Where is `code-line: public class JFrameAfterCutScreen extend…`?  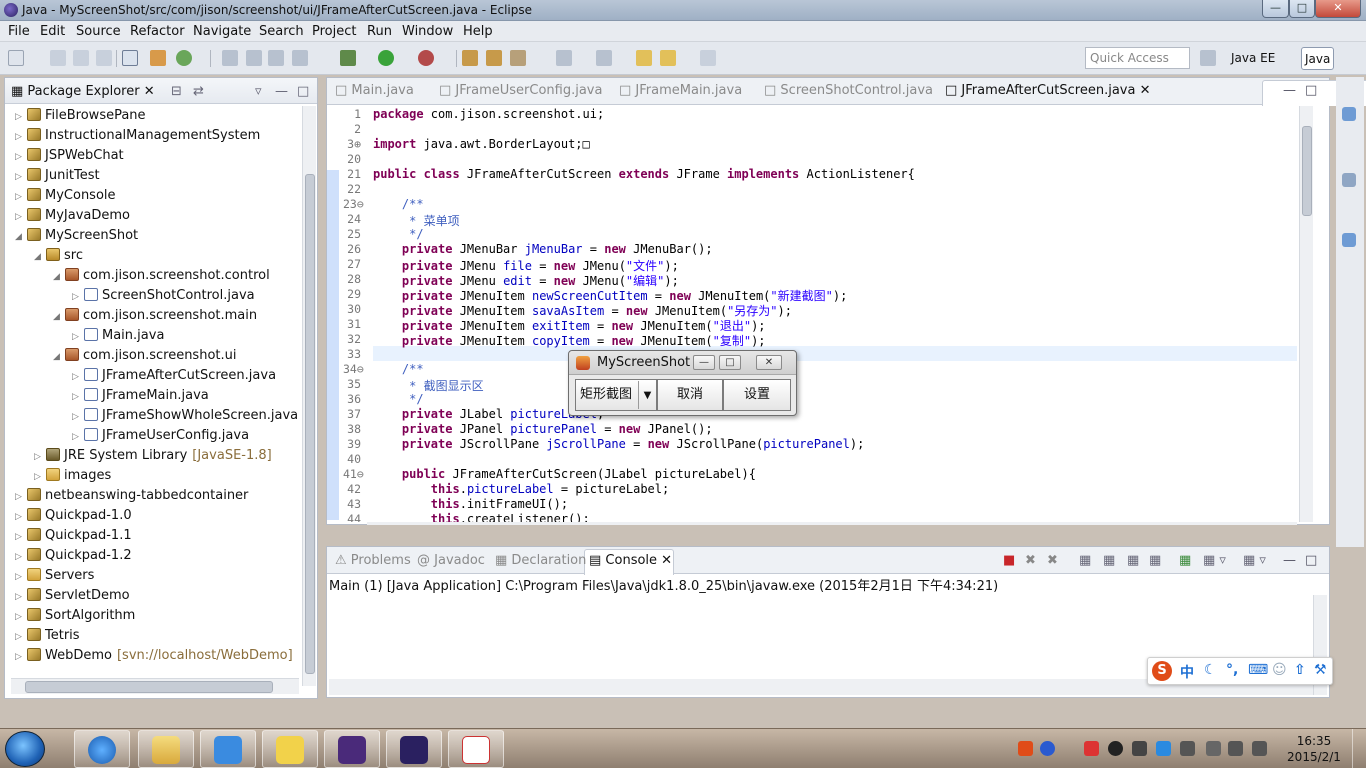 code-line: public class JFrameAfterCutScreen extend… is located at coordinates (644, 174).